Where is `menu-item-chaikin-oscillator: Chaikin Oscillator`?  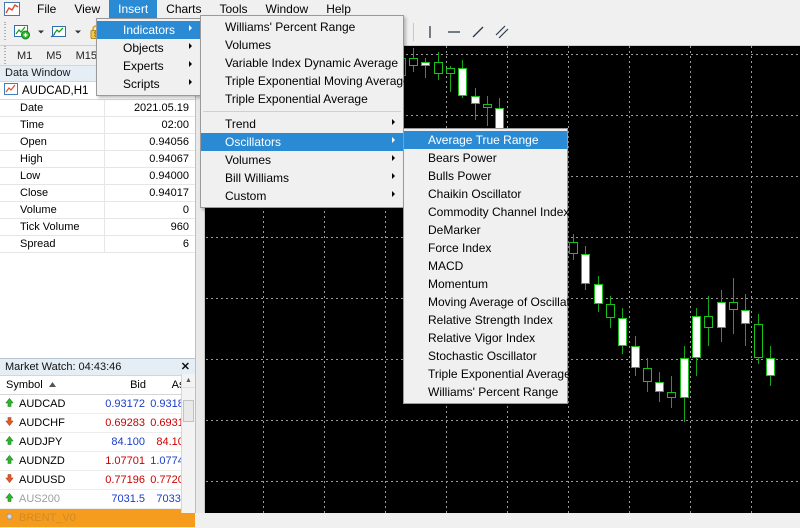 menu-item-chaikin-oscillator: Chaikin Oscillator is located at coordinates (485, 194).